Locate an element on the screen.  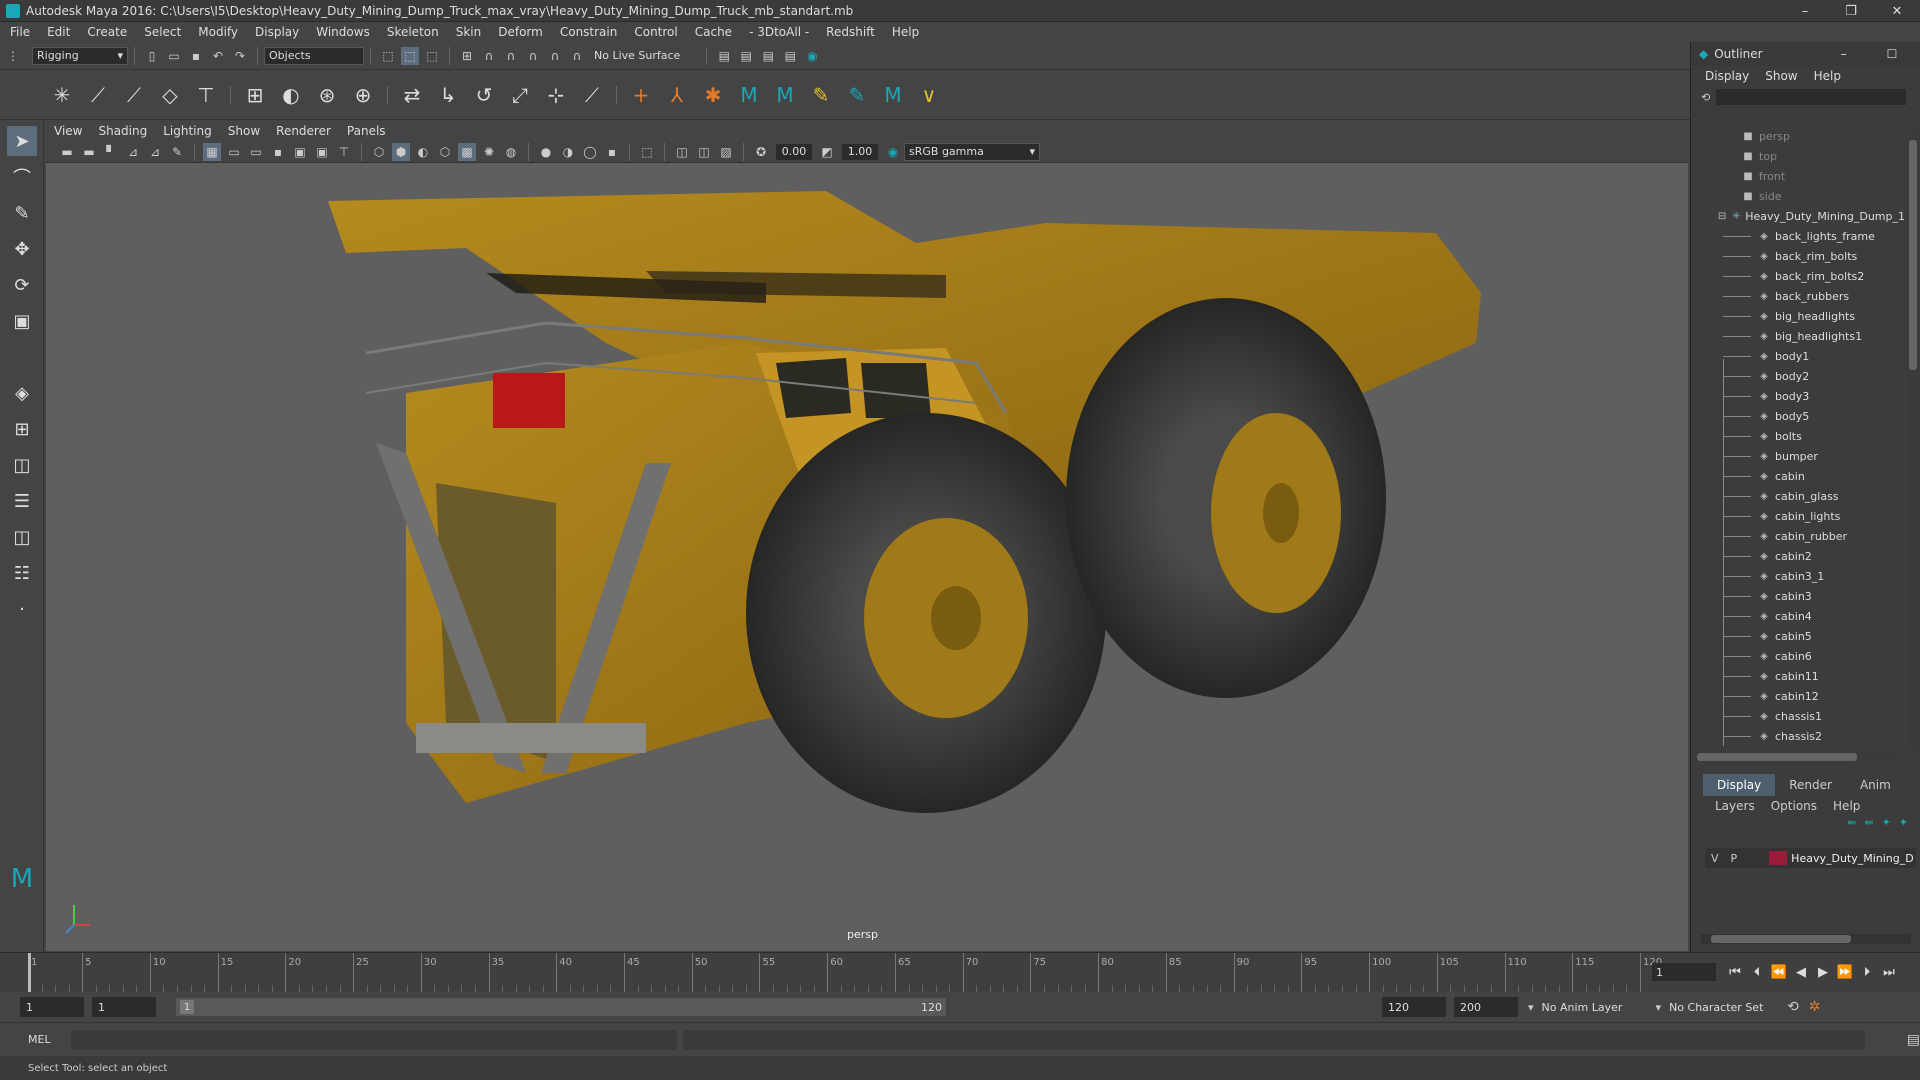
layer-visibility-toggle: V is located at coordinates (1715, 858).